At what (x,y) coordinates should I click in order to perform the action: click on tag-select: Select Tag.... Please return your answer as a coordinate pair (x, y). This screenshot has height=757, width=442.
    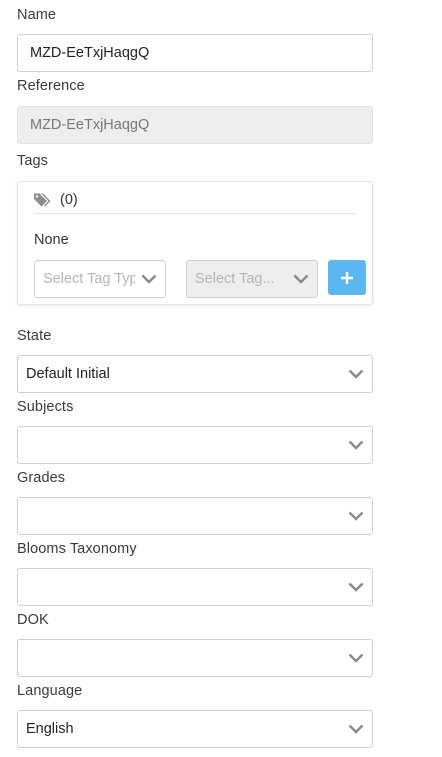
    Looking at the image, I should click on (252, 279).